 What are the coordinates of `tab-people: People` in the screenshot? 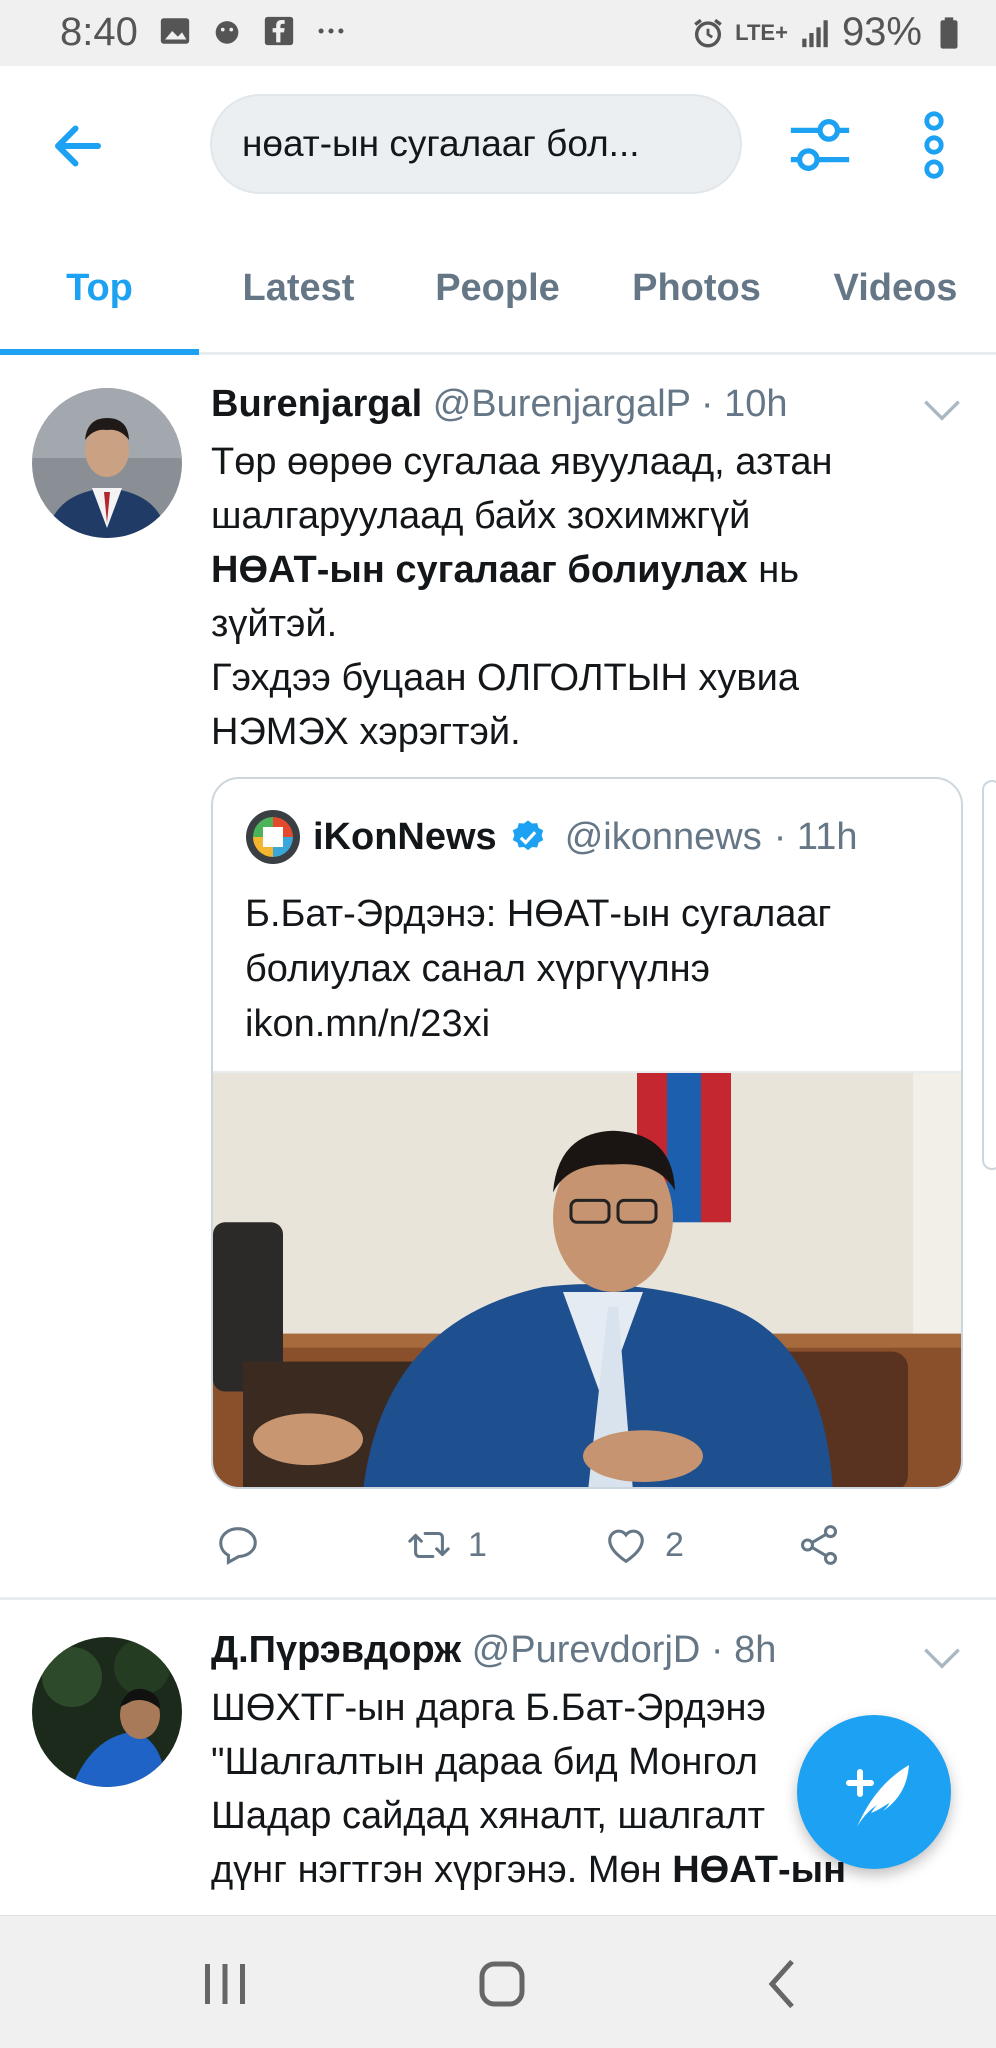 It's located at (497, 292).